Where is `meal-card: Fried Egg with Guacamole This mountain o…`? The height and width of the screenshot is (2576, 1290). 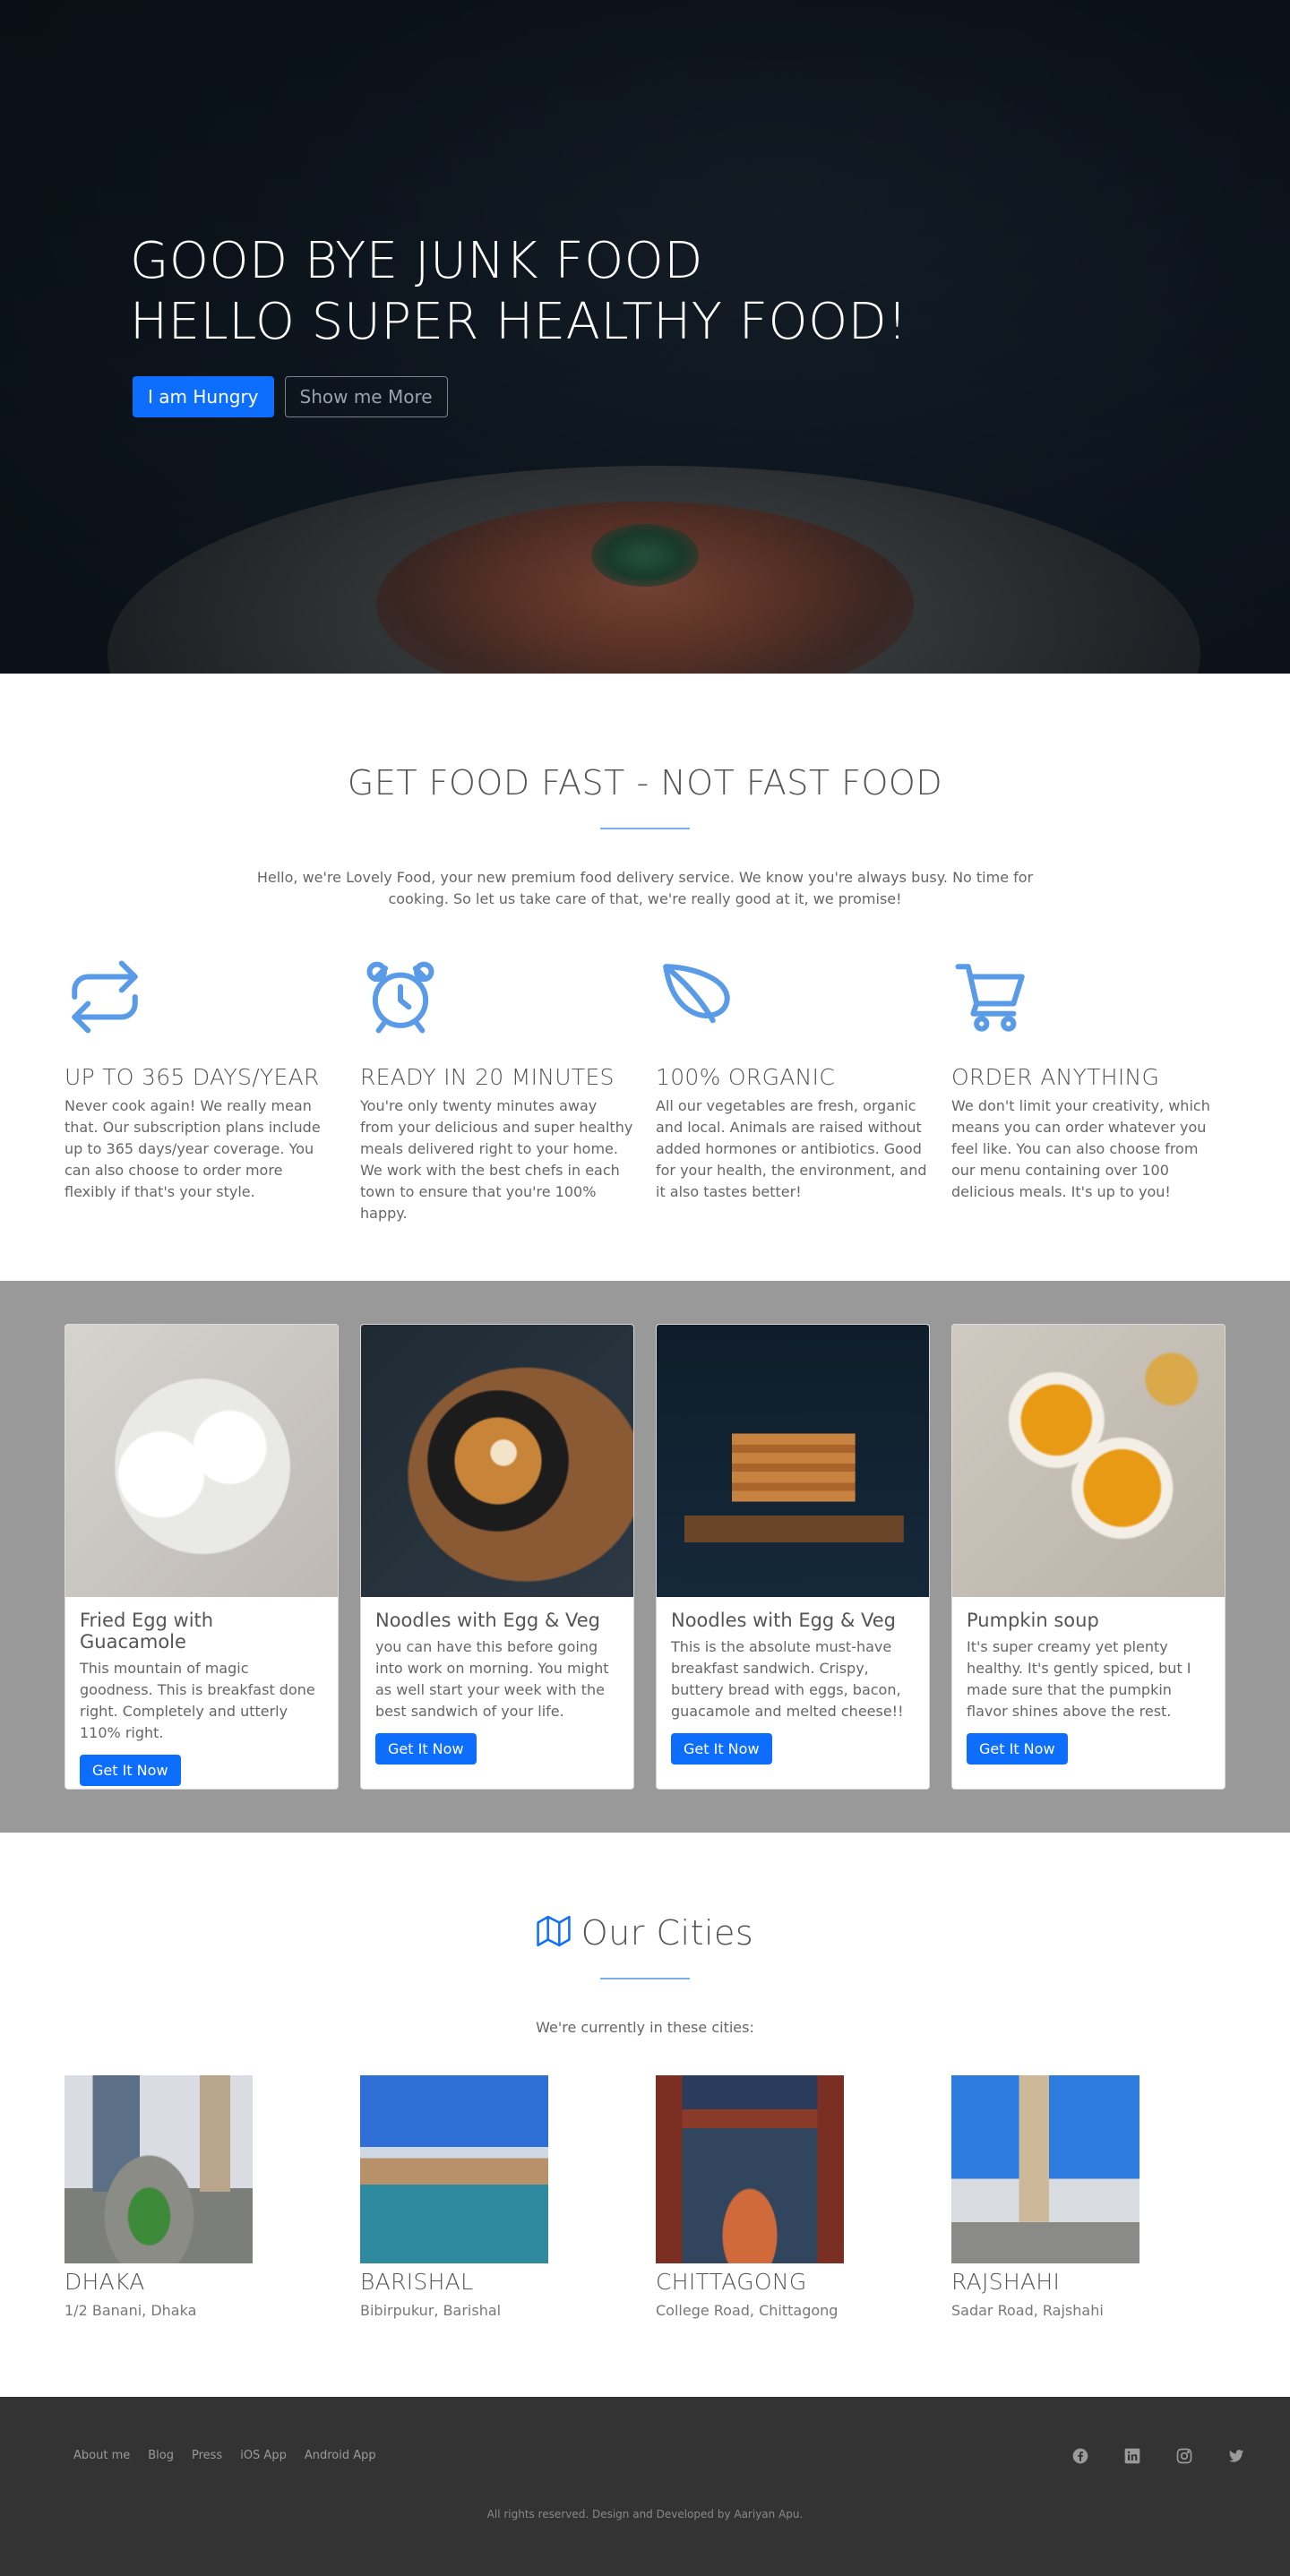
meal-card: Fried Egg with Guacamole This mountain o… is located at coordinates (201, 1557).